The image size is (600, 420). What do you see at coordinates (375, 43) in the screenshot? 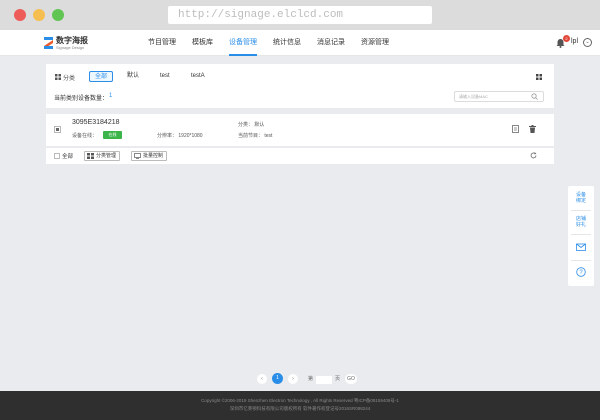
I see `nav-resource-management: 资源管理` at bounding box center [375, 43].